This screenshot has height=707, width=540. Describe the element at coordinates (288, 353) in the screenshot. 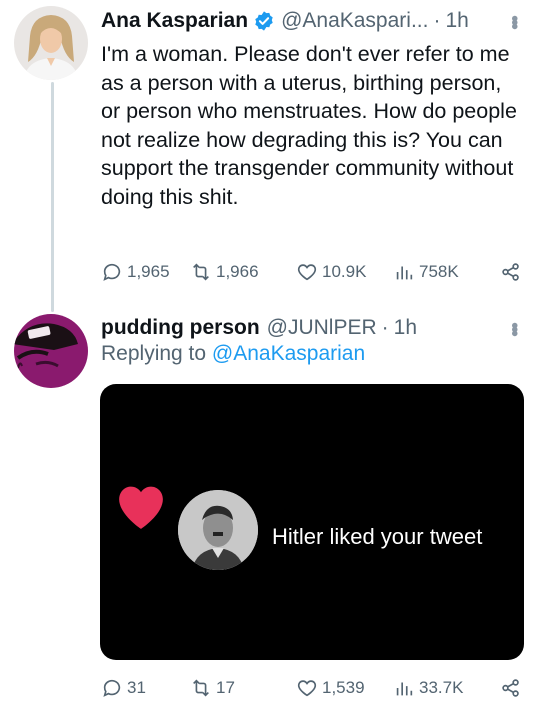

I see `replying-handle-link: @AnaKasparian` at that location.